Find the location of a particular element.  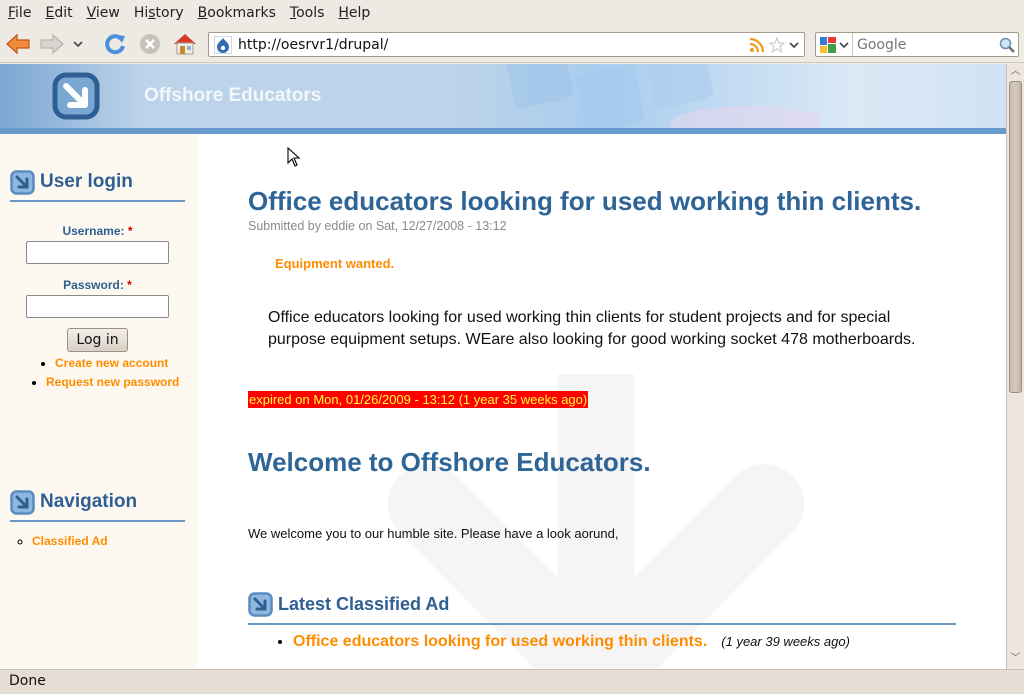

search-engine-selector is located at coordinates (834, 44).